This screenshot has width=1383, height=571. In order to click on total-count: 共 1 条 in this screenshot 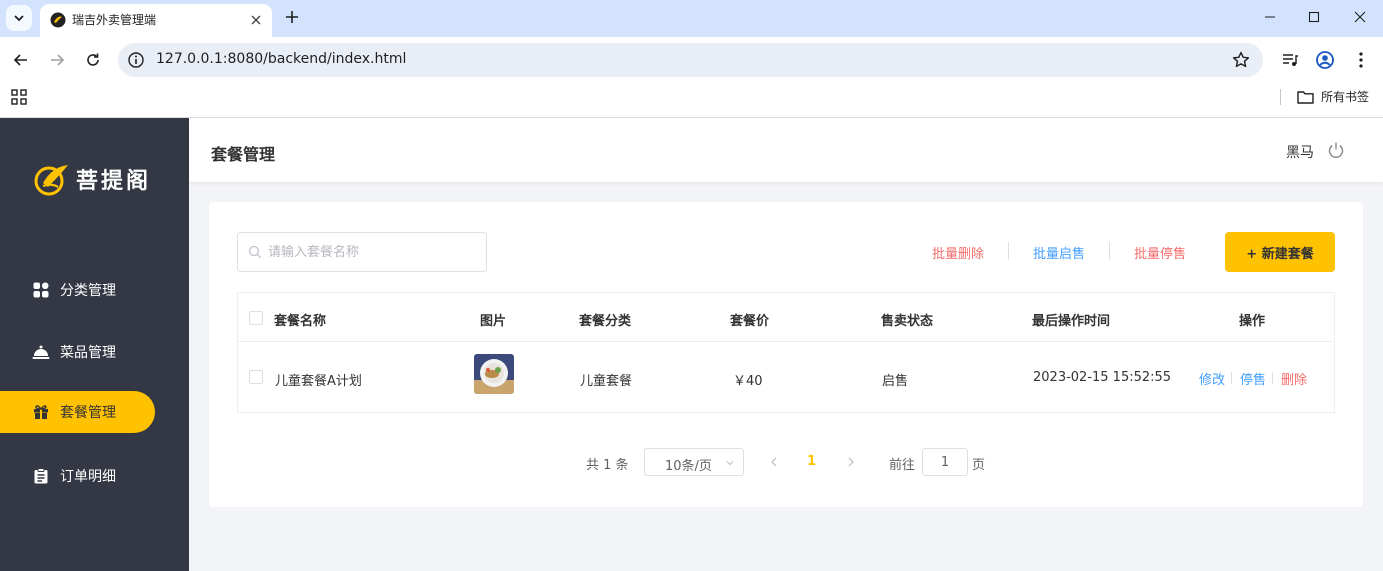, I will do `click(607, 465)`.